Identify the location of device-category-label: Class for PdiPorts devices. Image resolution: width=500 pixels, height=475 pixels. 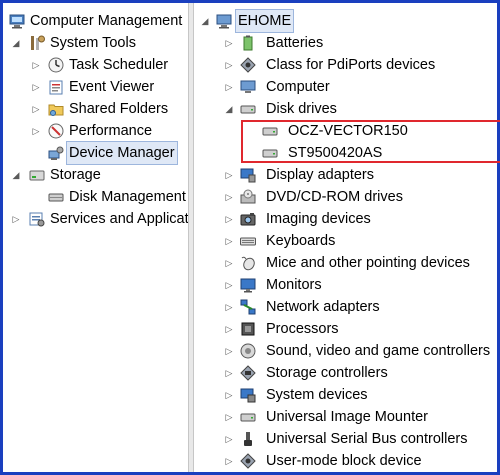
(351, 65).